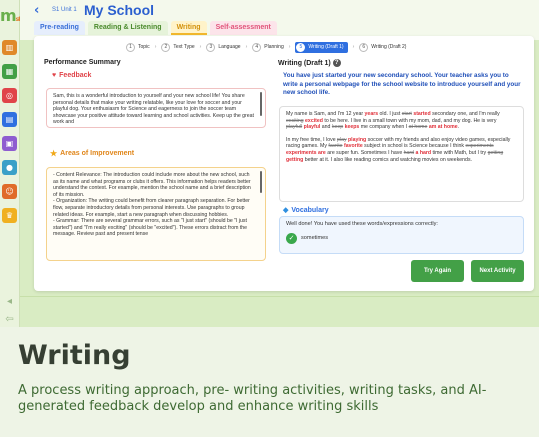  What do you see at coordinates (223, 47) in the screenshot?
I see `step-language: 3 Language` at bounding box center [223, 47].